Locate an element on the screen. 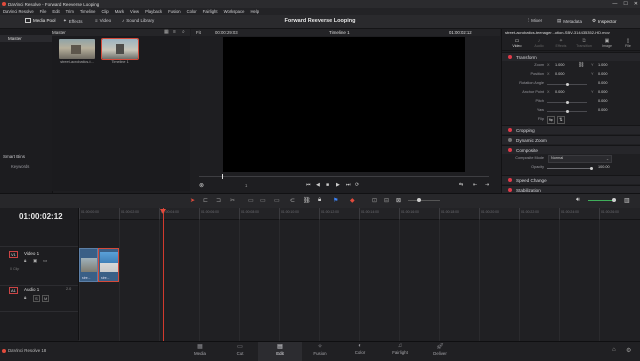  page-deliver: 🚀︎ Deliver is located at coordinates (440, 351).